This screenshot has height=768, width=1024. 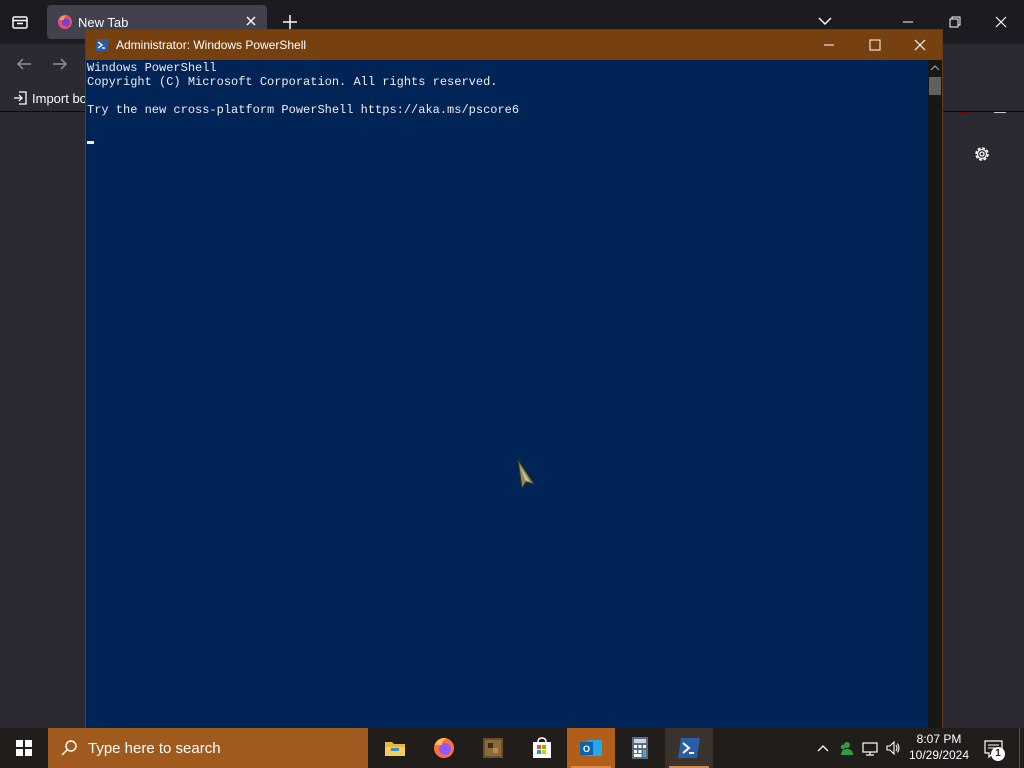 I want to click on forward-icon, so click(x=60, y=64).